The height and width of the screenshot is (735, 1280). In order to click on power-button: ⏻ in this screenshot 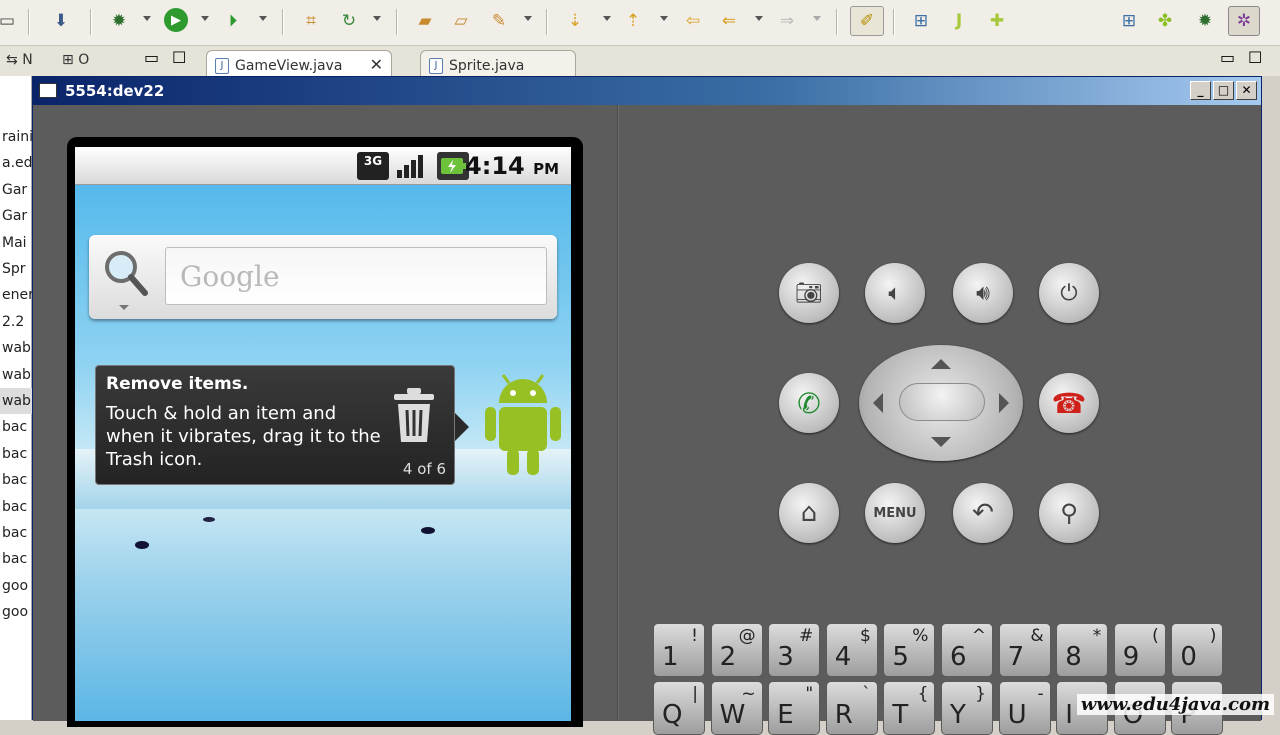, I will do `click(1069, 293)`.